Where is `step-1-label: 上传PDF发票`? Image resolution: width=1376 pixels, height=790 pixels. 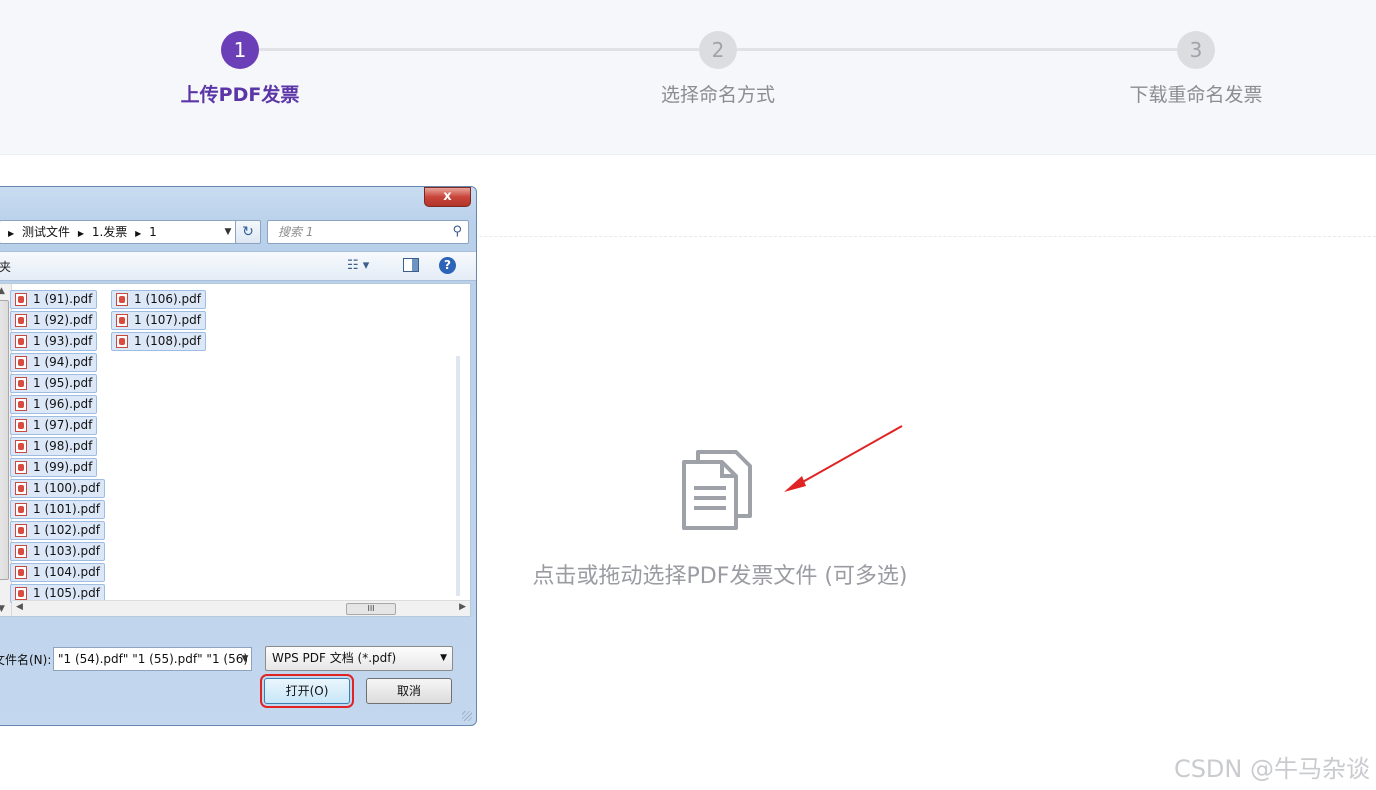 step-1-label: 上传PDF发票 is located at coordinates (240, 95).